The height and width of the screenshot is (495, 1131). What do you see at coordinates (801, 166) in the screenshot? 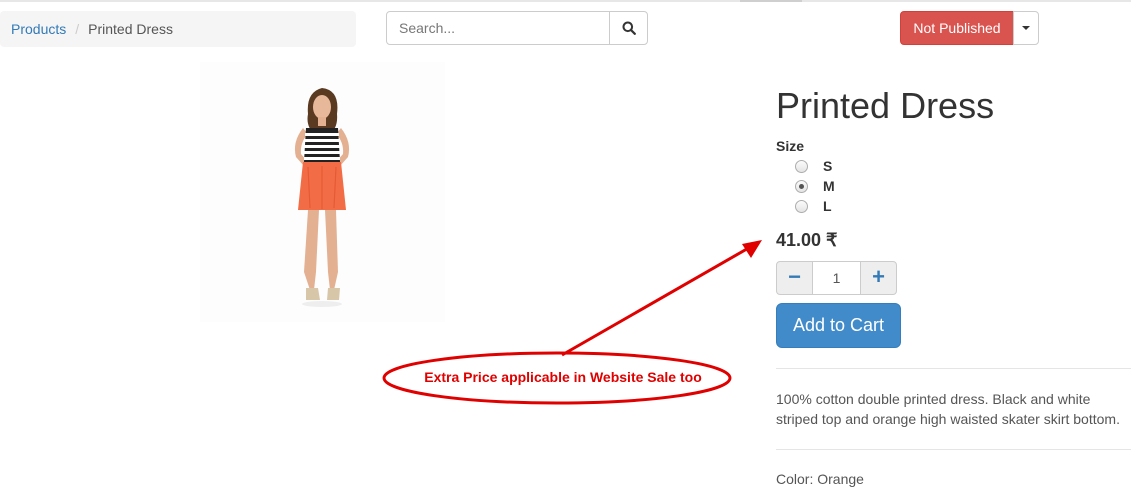
I see `radio-s` at bounding box center [801, 166].